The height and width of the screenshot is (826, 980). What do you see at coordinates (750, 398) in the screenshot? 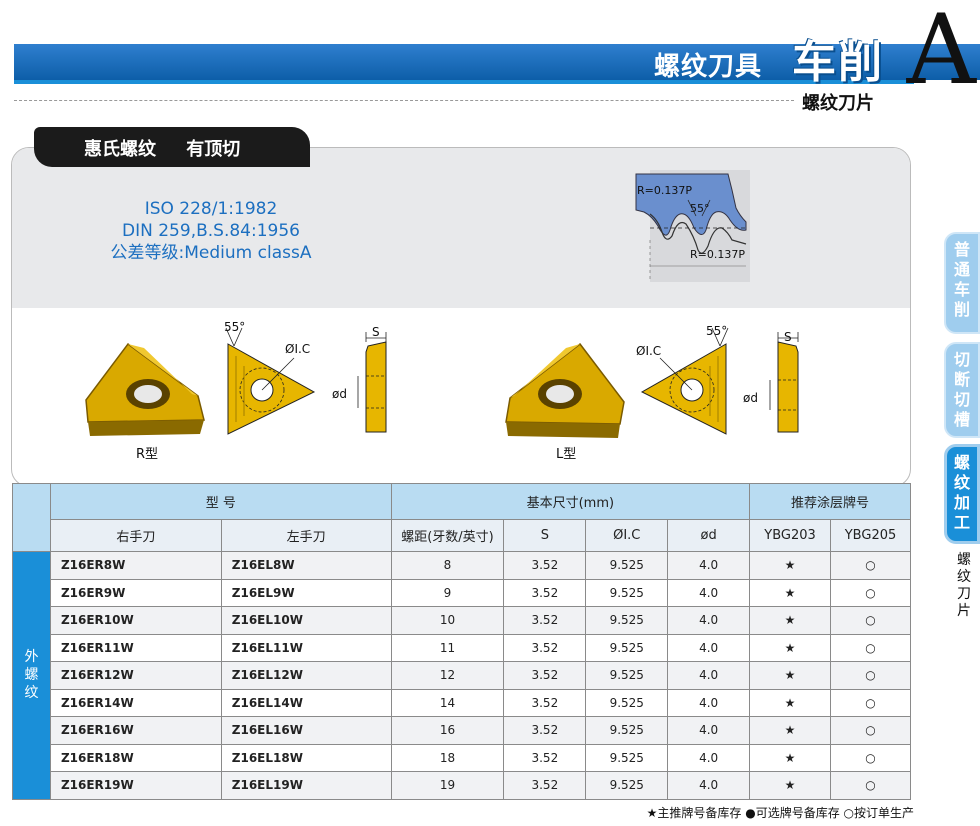
I see `l-d-label: ød` at bounding box center [750, 398].